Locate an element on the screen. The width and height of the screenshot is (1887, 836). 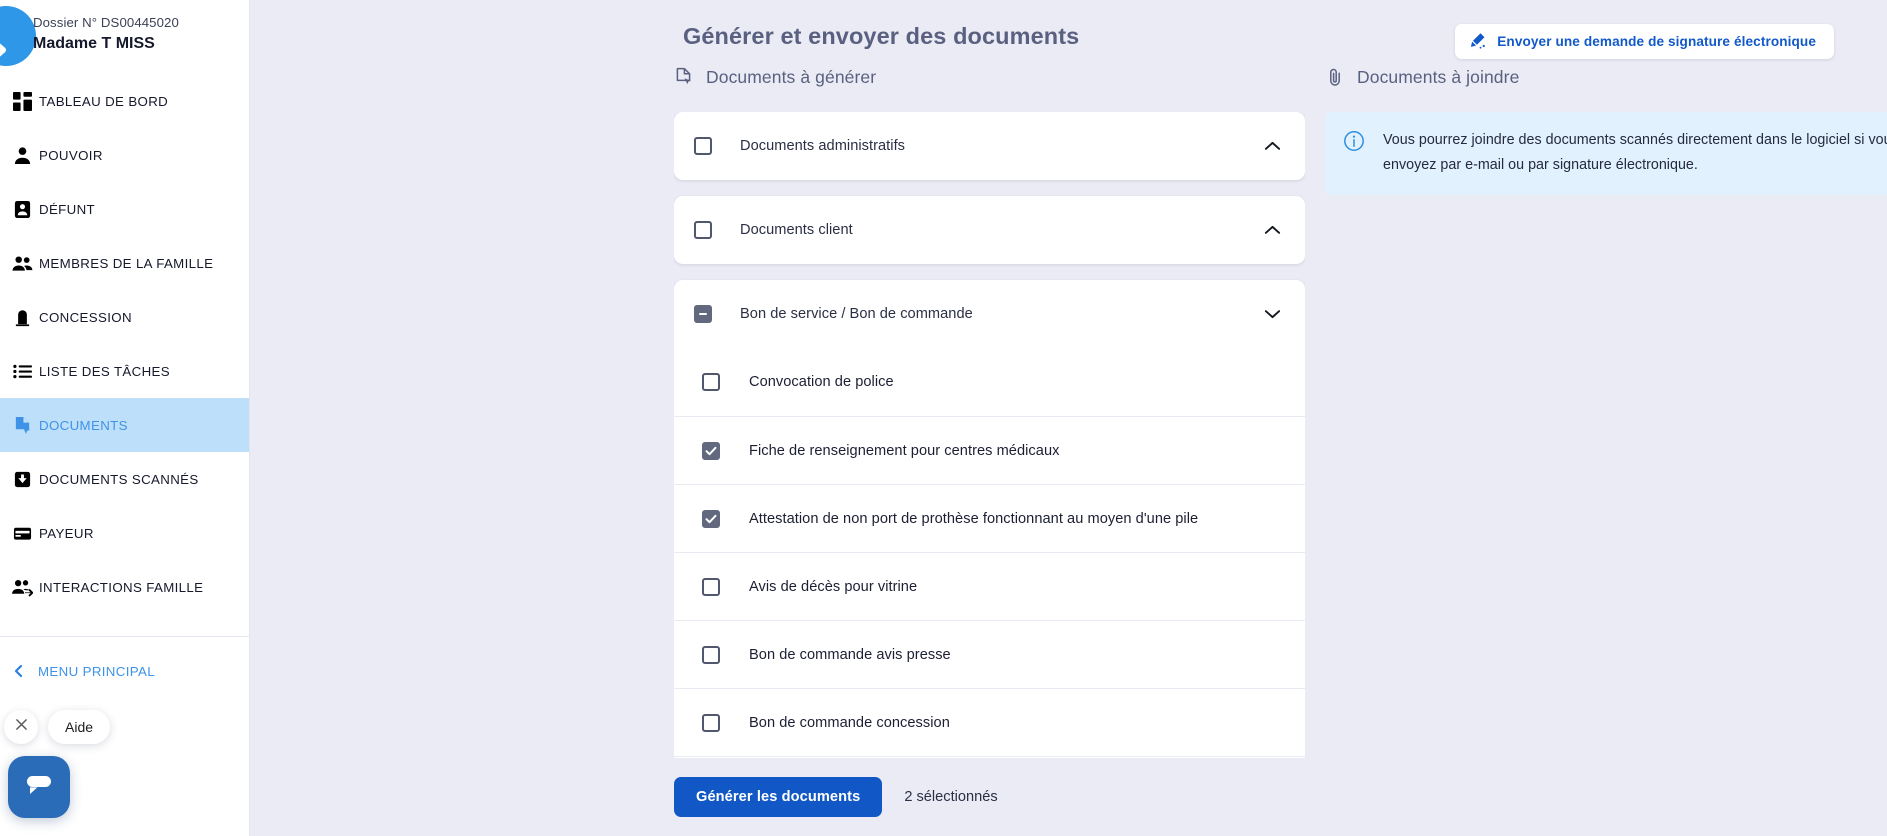
sidebar-item-label: DOCUMENTS SCANNÉS is located at coordinates (119, 479).